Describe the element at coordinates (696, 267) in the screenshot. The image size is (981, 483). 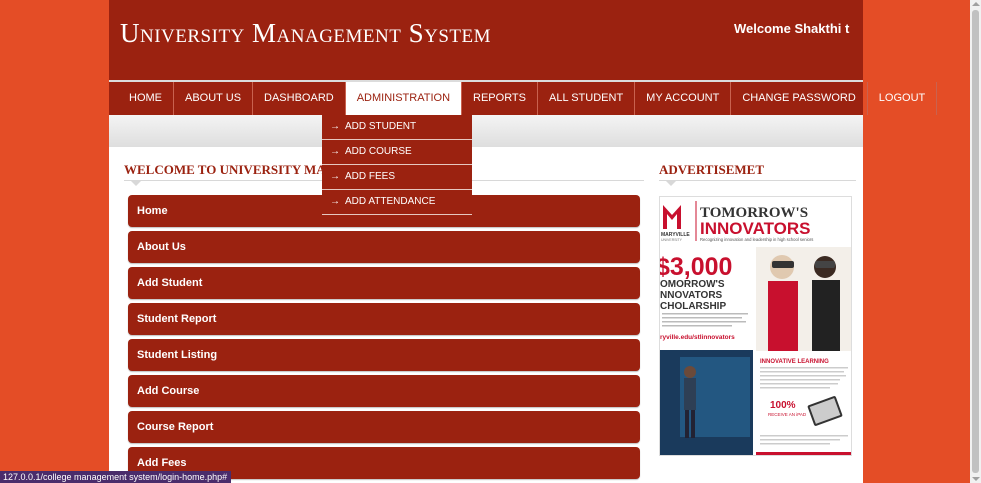
I see `ad-amount: $3,000` at that location.